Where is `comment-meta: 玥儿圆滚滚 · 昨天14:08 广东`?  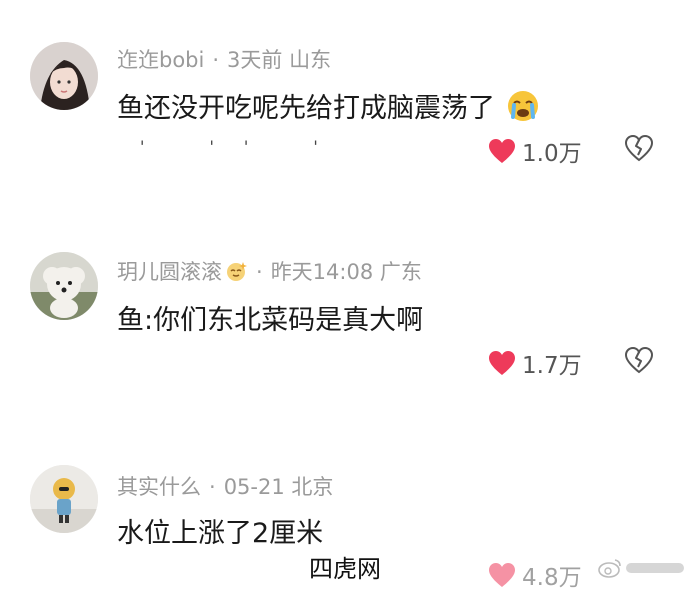 comment-meta: 玥儿圆滚滚 · 昨天14:08 广东 is located at coordinates (269, 271).